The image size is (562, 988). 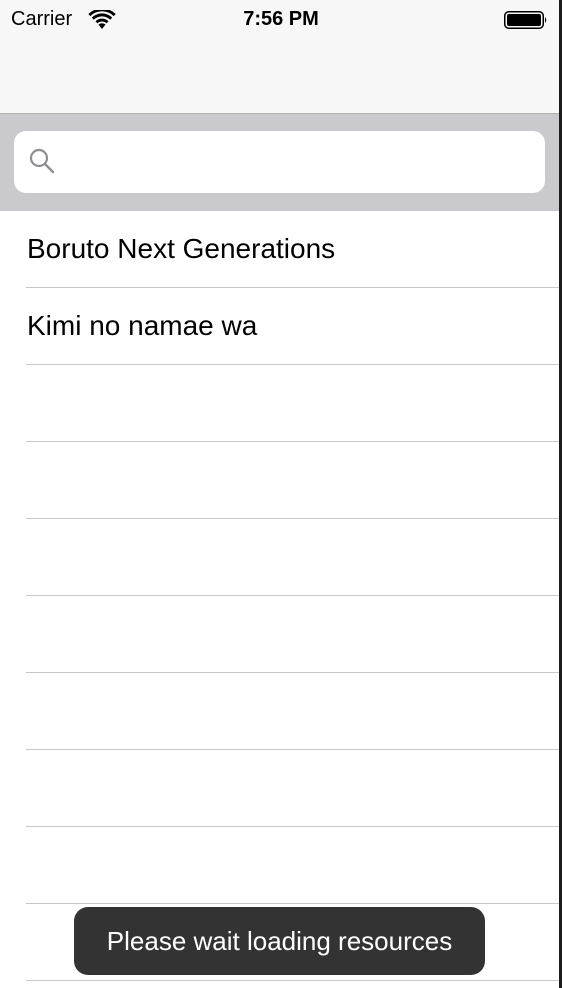 I want to click on table-row: Boruto Next Generations, so click(x=279, y=249).